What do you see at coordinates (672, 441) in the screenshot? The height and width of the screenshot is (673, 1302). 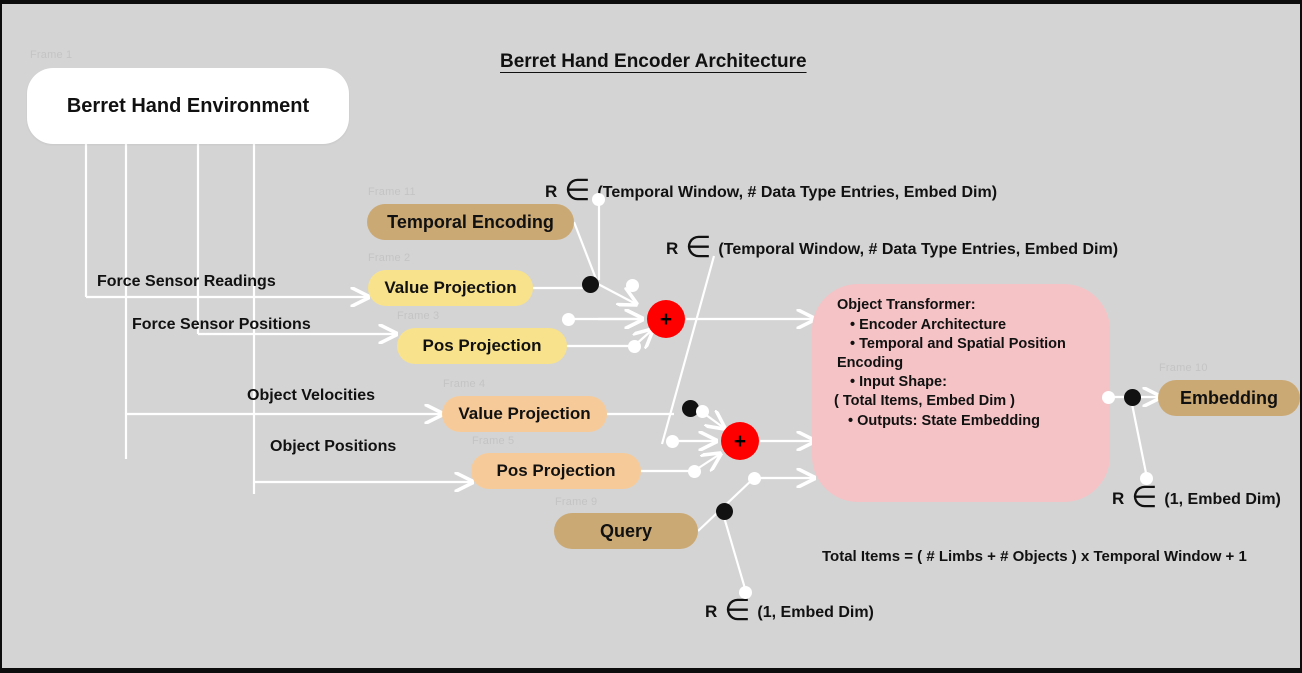 I see `endpoint-dot-mid-lower` at bounding box center [672, 441].